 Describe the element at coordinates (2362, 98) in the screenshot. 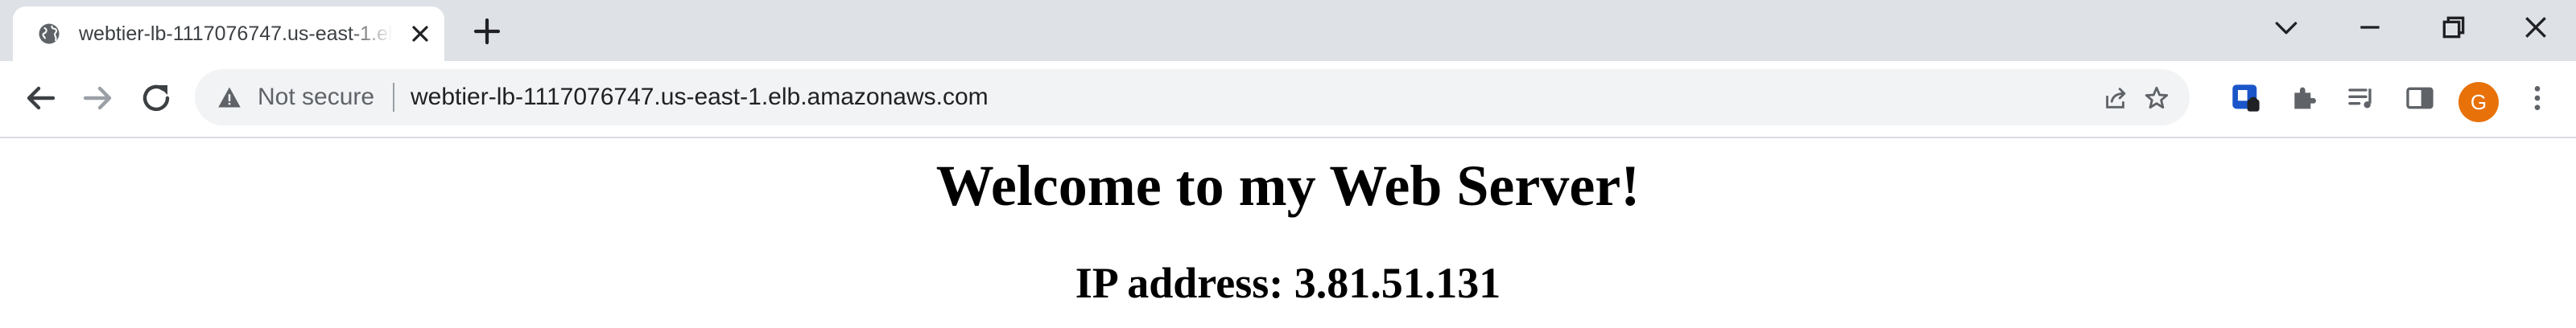

I see `media-control-icon` at that location.